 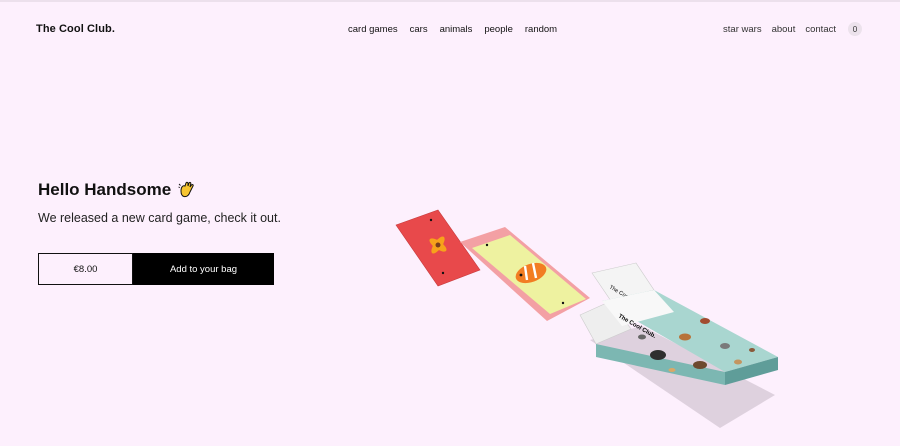 What do you see at coordinates (75, 29) in the screenshot?
I see `site-logo: The Cool Club.` at bounding box center [75, 29].